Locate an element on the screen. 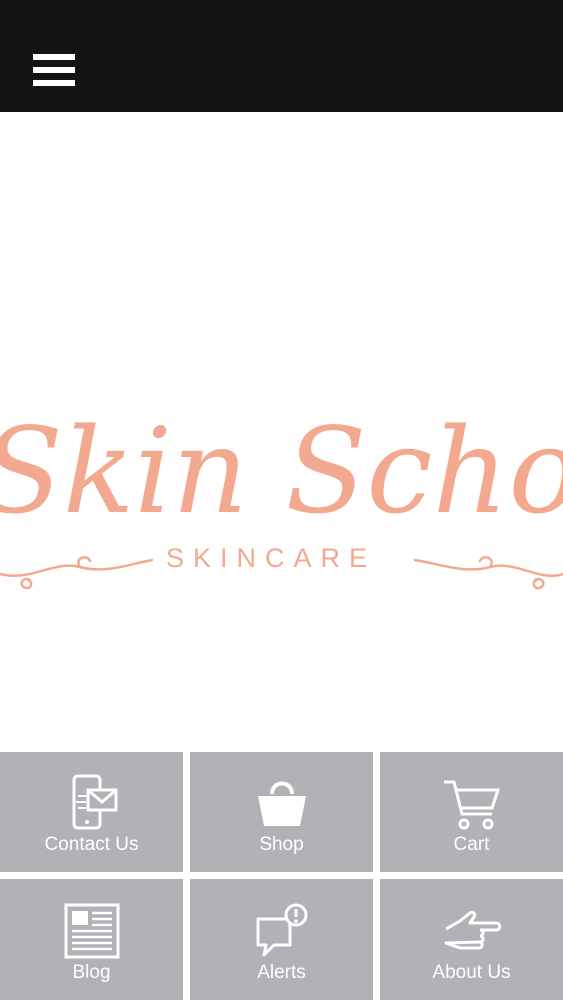 Image resolution: width=563 pixels, height=1000 pixels. tile-alerts: Alerts is located at coordinates (281, 939).